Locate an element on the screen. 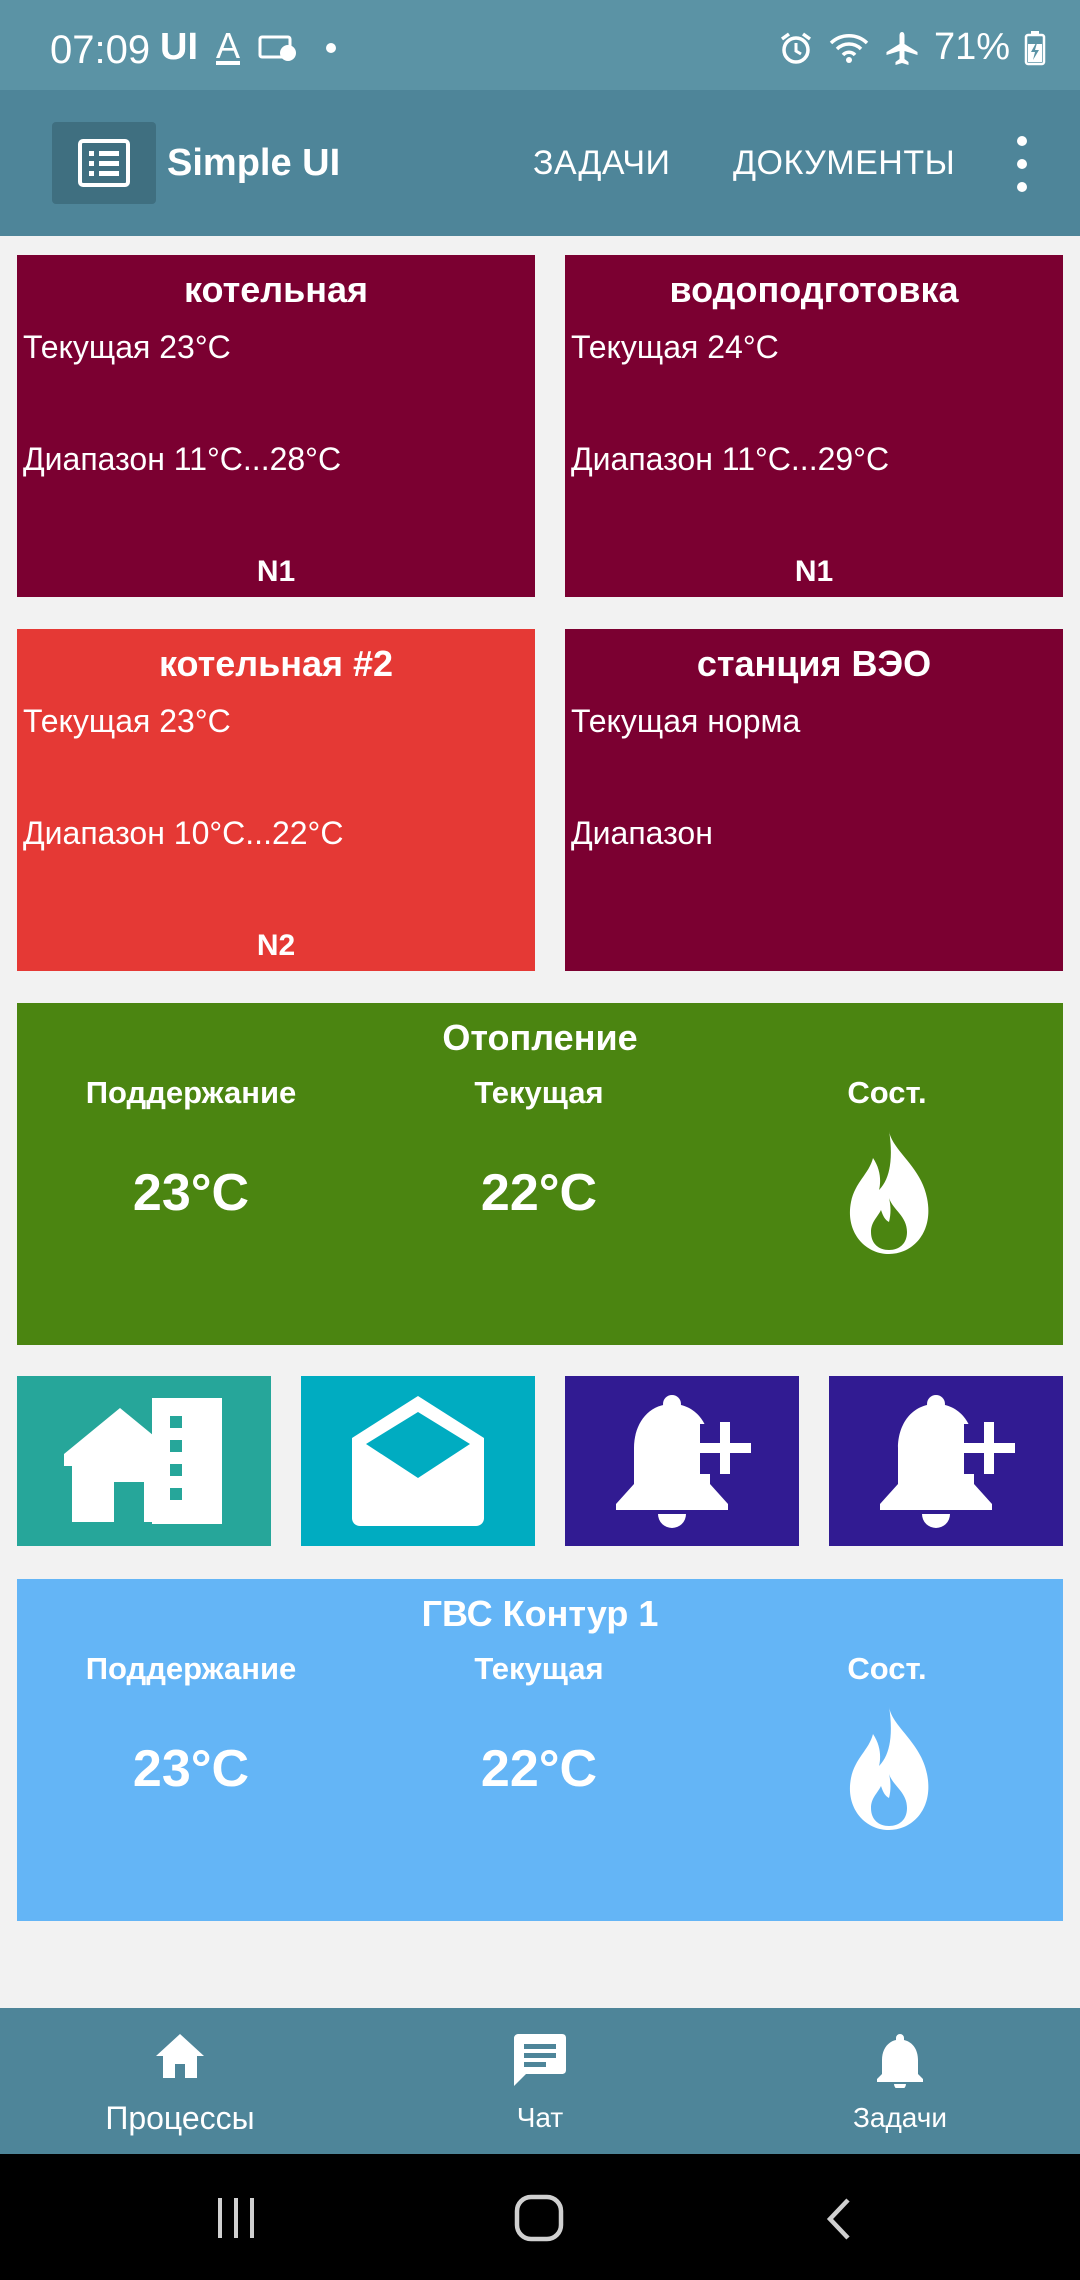  tile-title: котельная is located at coordinates (276, 289).